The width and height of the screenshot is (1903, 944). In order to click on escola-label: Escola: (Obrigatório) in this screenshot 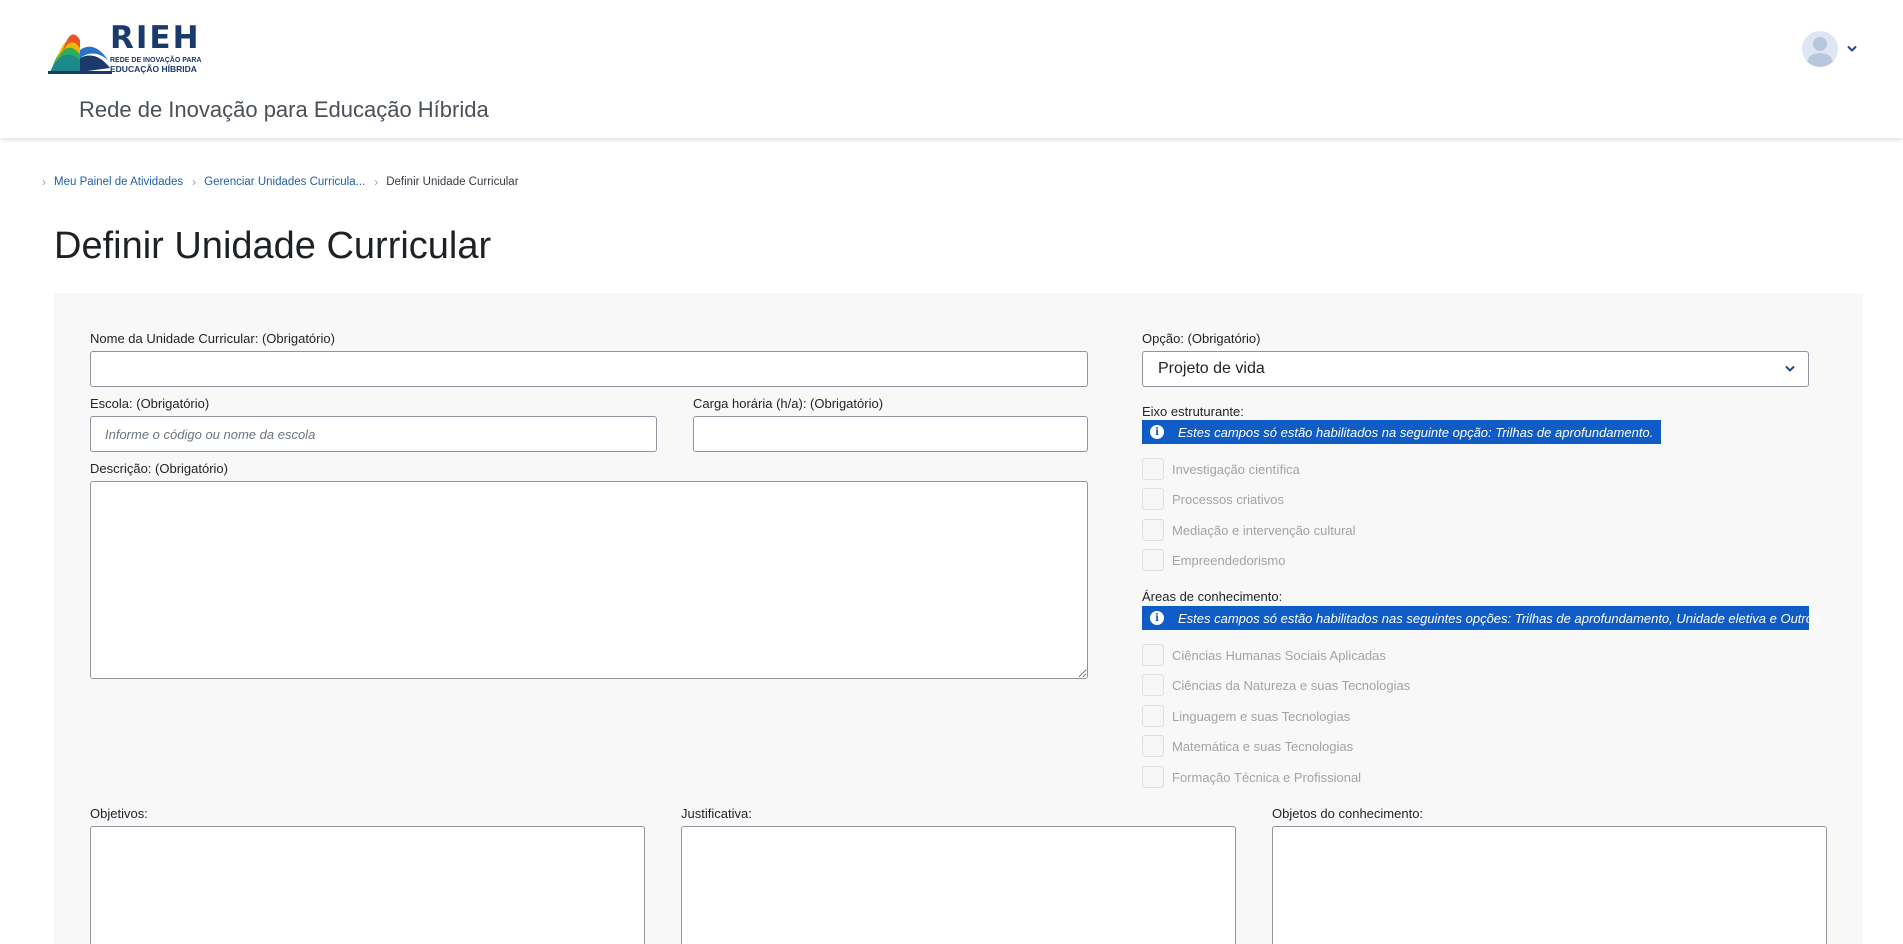, I will do `click(150, 403)`.